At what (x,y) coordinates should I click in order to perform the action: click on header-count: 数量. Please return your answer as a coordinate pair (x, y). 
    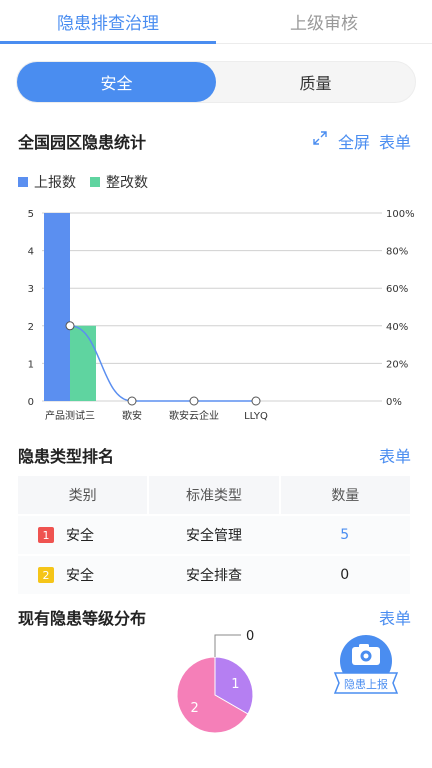
    Looking at the image, I should click on (345, 496).